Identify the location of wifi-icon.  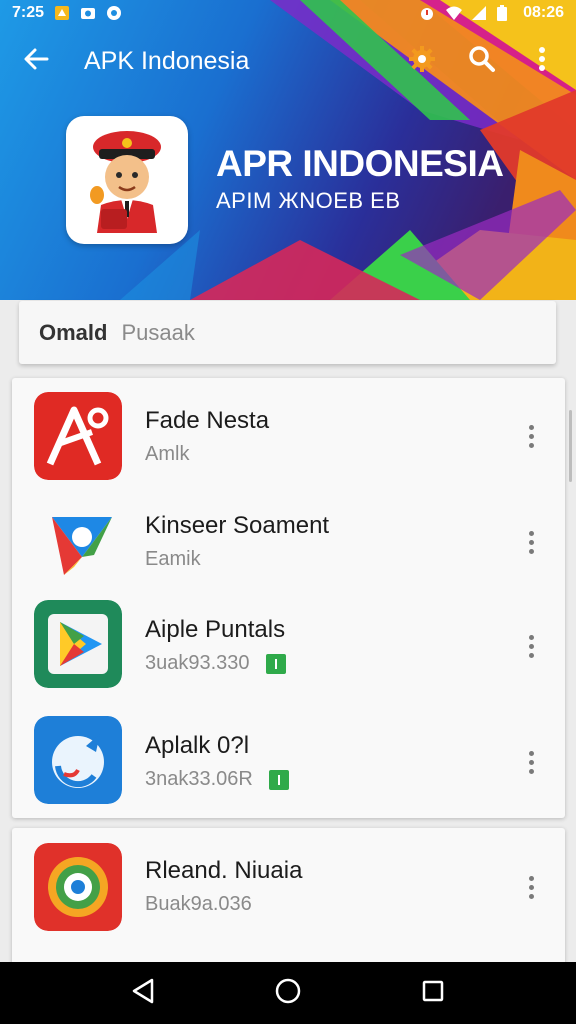
(454, 13).